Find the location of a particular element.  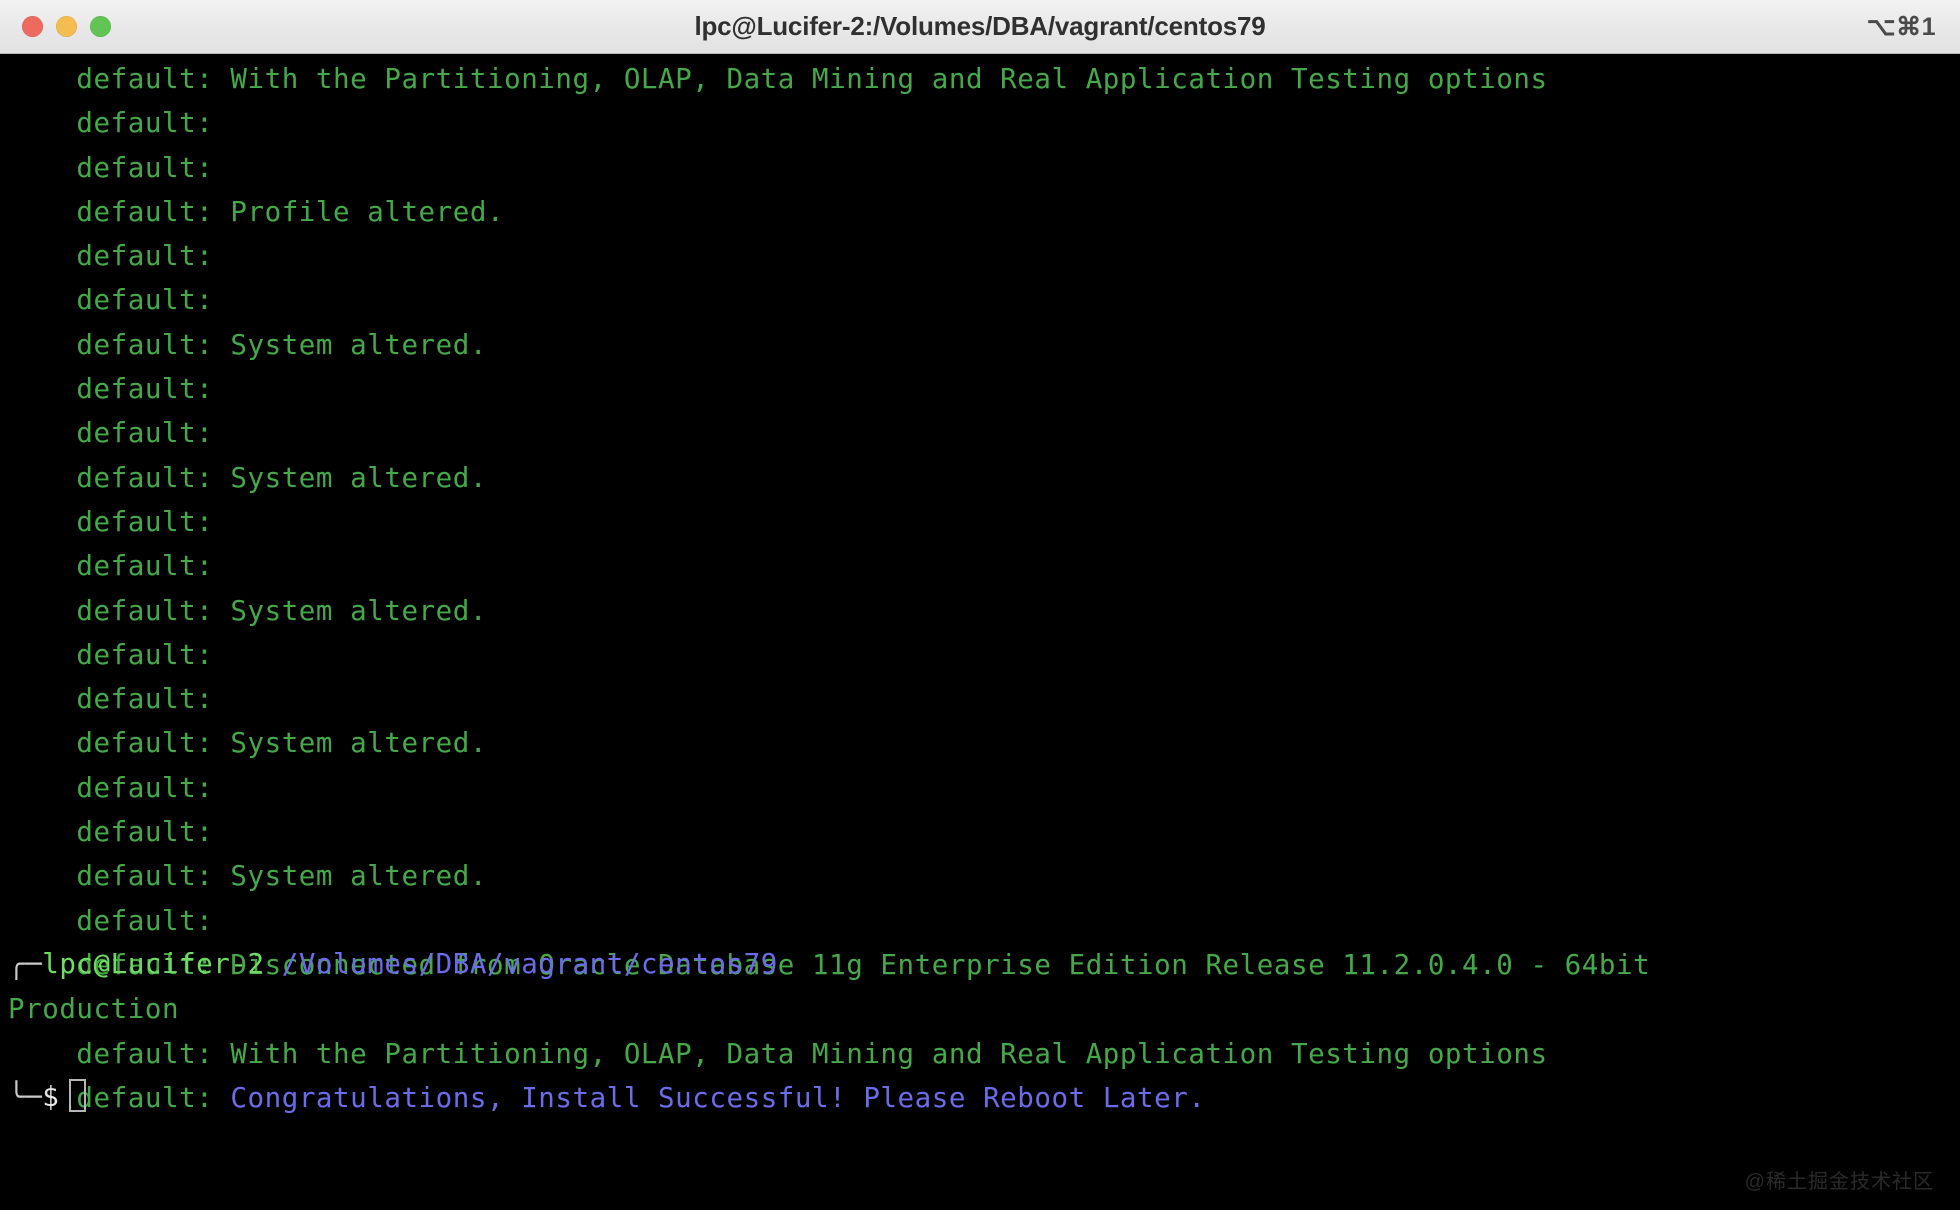

prompt-user-host: lpc@Lucifer-2 is located at coordinates (153, 964).